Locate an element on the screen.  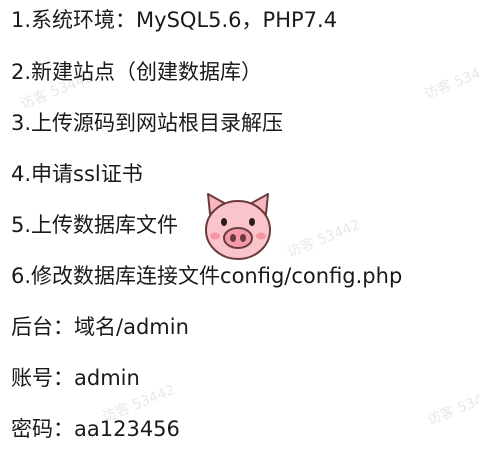
pig-face-icon is located at coordinates (238, 226).